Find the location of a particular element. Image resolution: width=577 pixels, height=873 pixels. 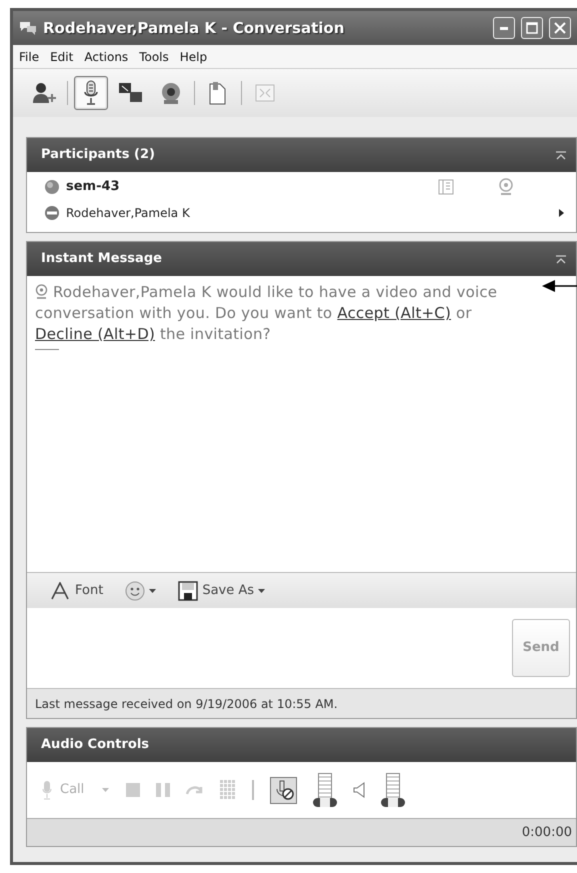

menu-item: Edit is located at coordinates (62, 57).